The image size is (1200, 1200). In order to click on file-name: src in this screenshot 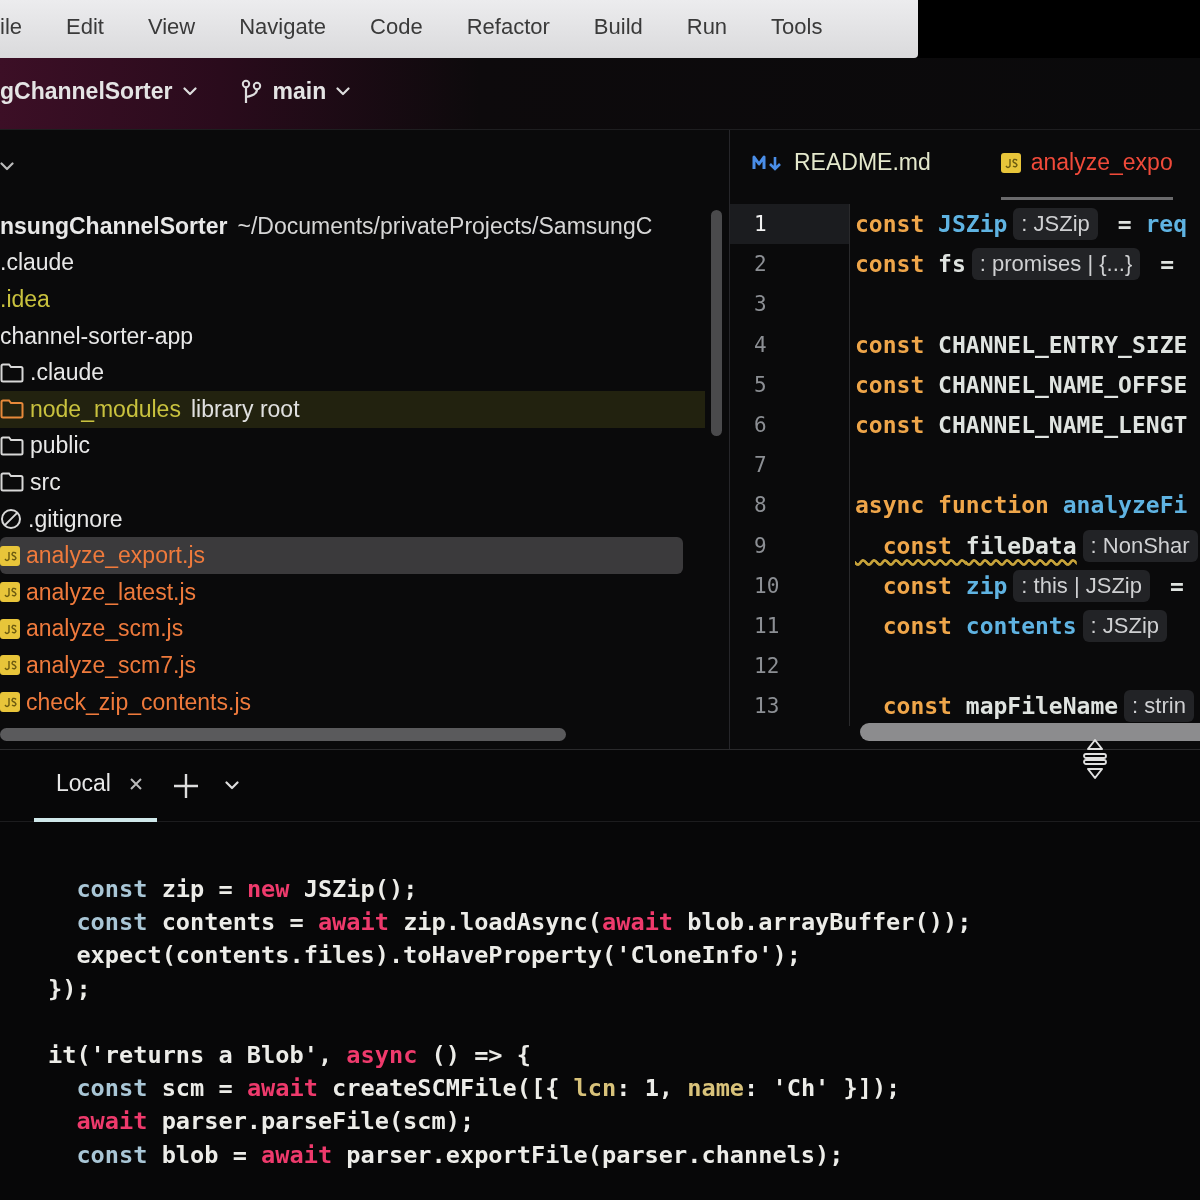, I will do `click(45, 482)`.